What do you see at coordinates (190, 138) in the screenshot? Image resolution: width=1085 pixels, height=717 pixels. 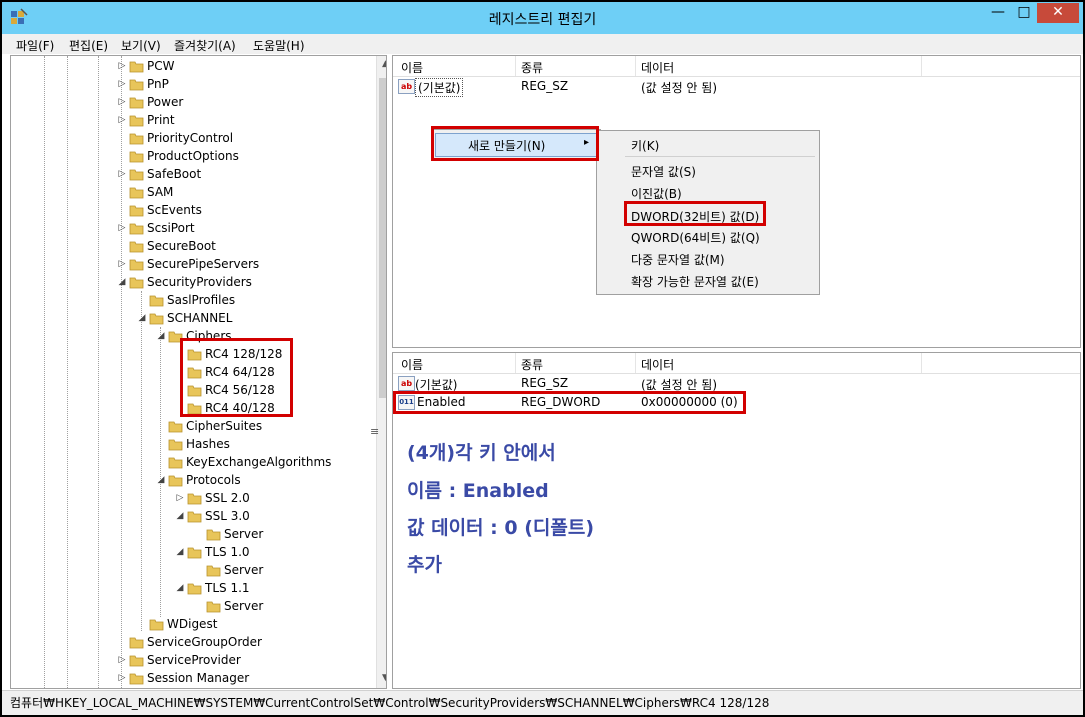 I see `tree-node-label: PriorityControl` at bounding box center [190, 138].